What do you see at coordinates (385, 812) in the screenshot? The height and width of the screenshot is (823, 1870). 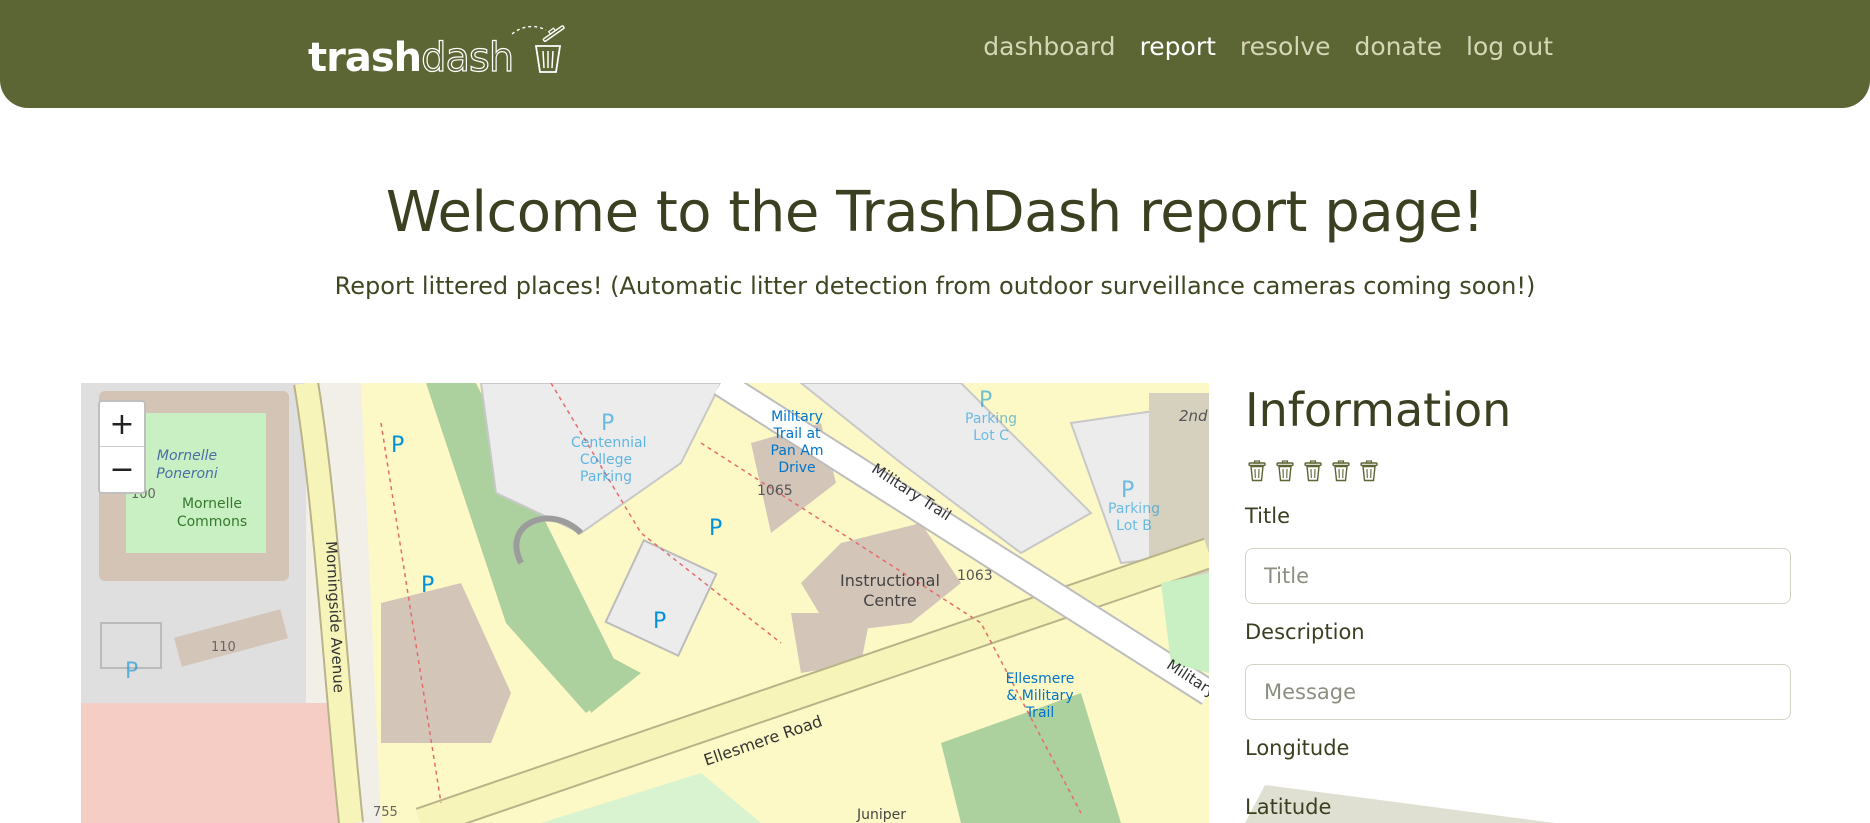 I see `map-label-755: 755` at bounding box center [385, 812].